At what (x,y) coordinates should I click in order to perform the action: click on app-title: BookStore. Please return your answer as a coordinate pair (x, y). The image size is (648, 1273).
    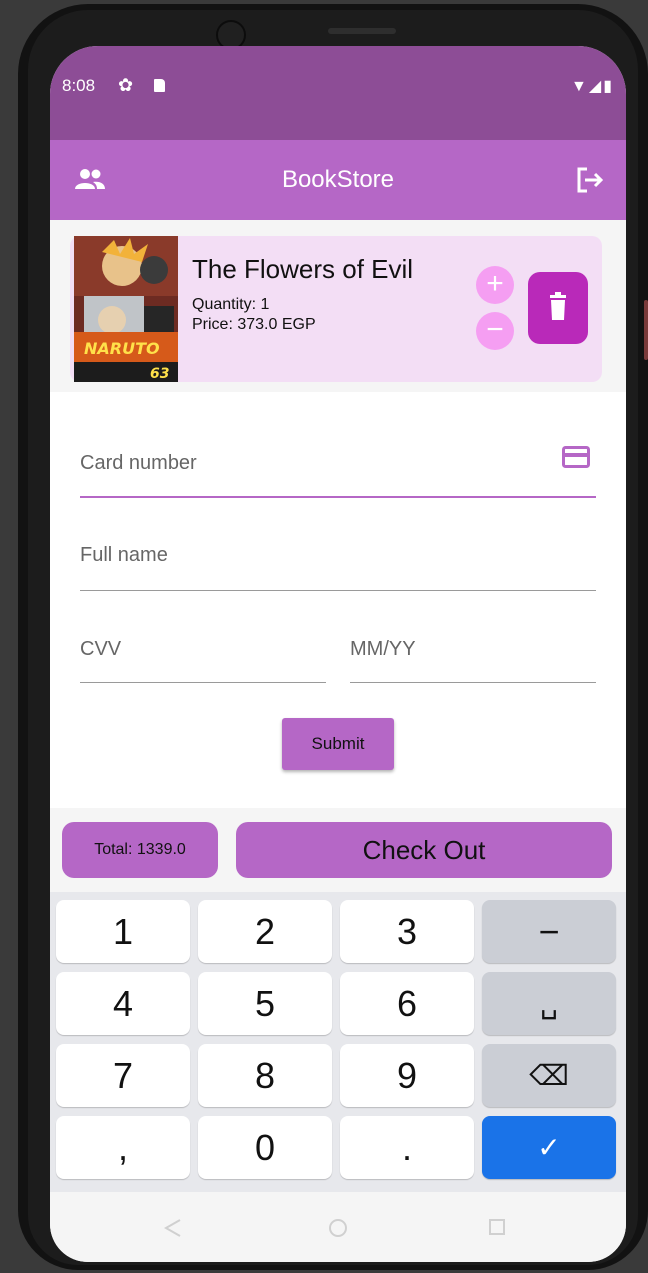
    Looking at the image, I should click on (338, 179).